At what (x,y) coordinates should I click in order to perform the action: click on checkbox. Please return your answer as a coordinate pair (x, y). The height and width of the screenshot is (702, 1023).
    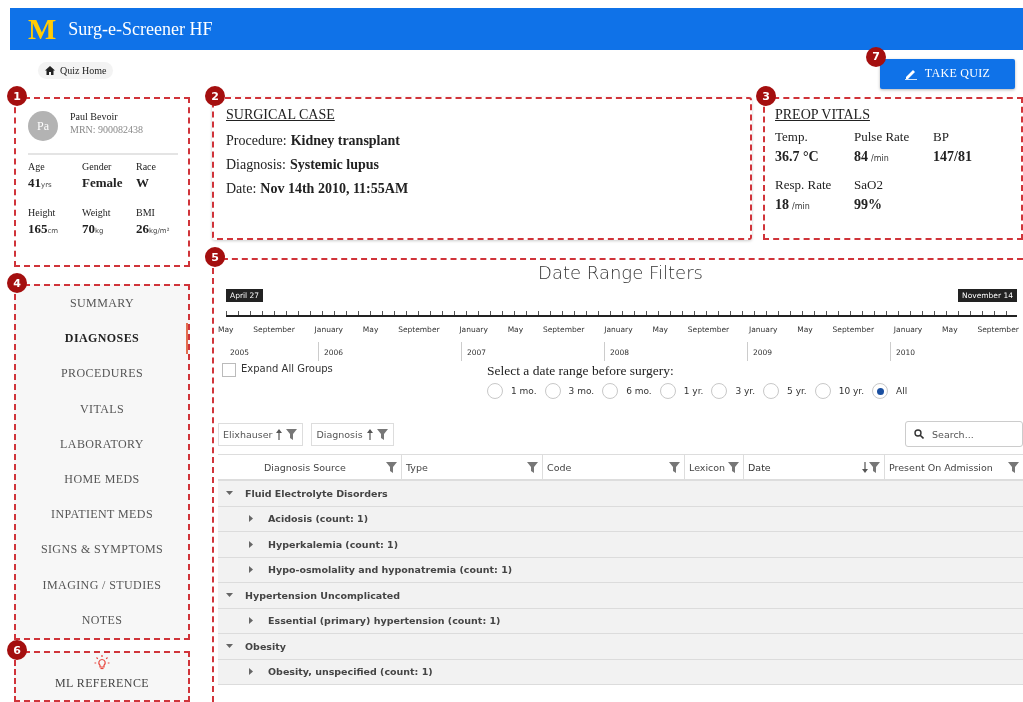
    Looking at the image, I should click on (229, 370).